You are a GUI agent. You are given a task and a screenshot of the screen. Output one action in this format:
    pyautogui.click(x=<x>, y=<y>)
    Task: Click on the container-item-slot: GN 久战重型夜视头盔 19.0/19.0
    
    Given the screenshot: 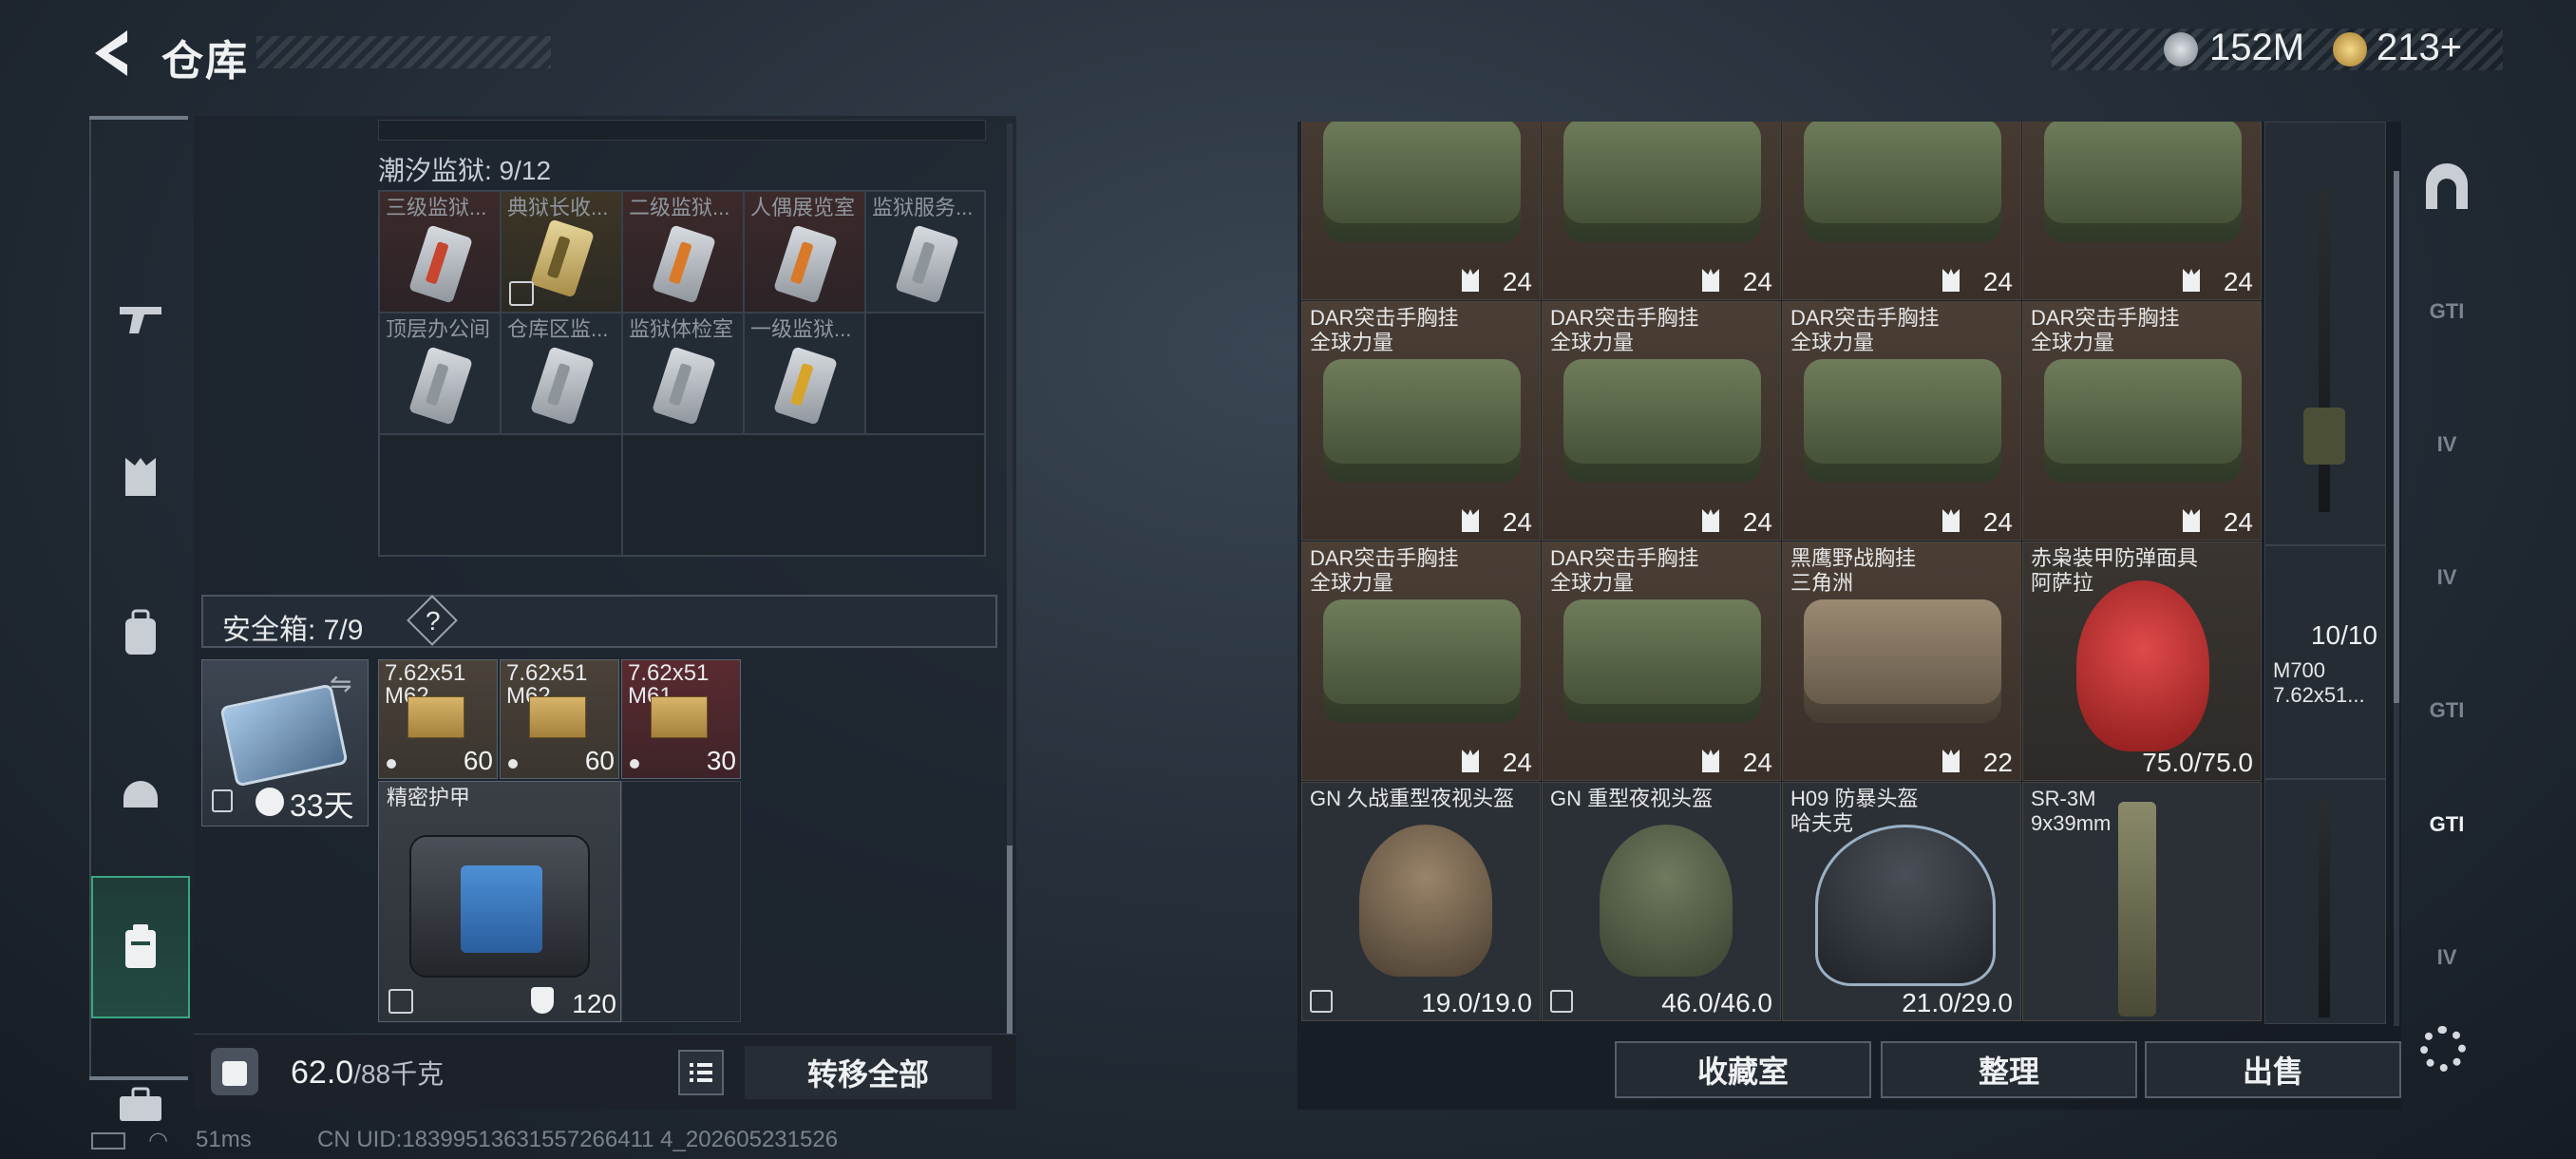 What is the action you would take?
    pyautogui.click(x=1421, y=901)
    